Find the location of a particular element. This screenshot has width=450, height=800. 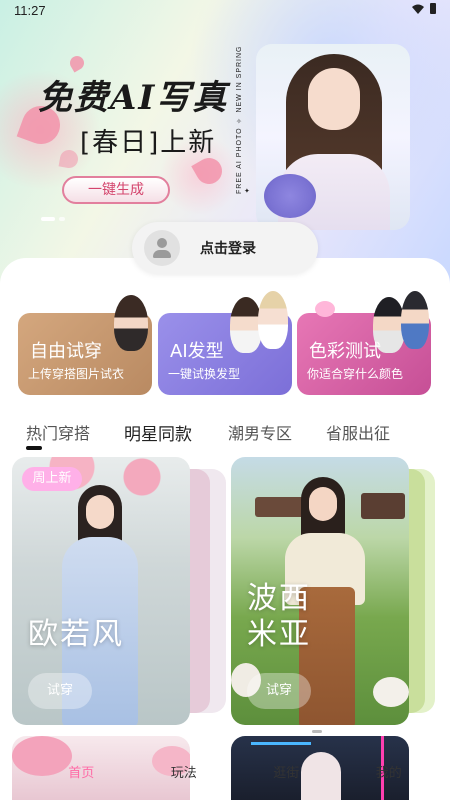

scroll-handle is located at coordinates (317, 731).